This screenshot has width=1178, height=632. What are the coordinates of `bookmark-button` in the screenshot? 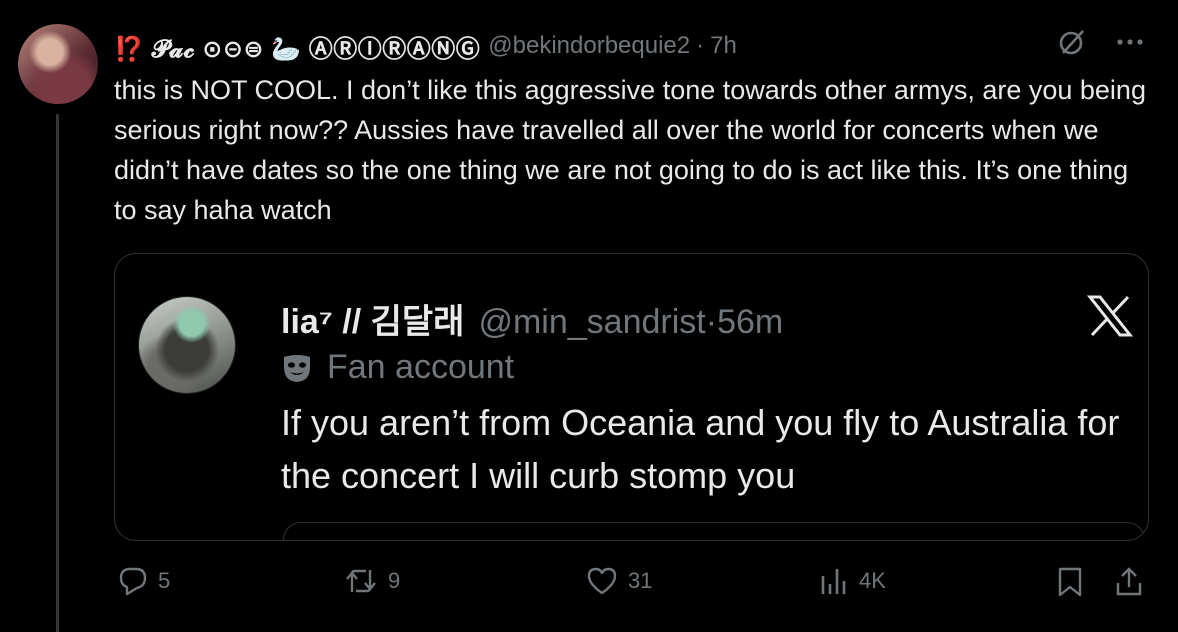 It's located at (1070, 582).